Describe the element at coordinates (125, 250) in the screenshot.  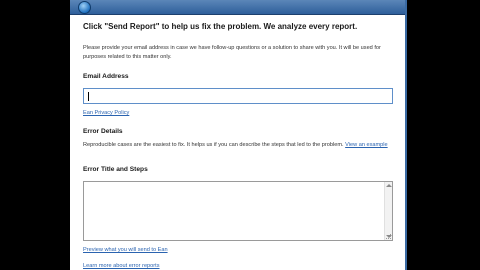
I see `preview-link: Preview what you will send to Ean` at that location.